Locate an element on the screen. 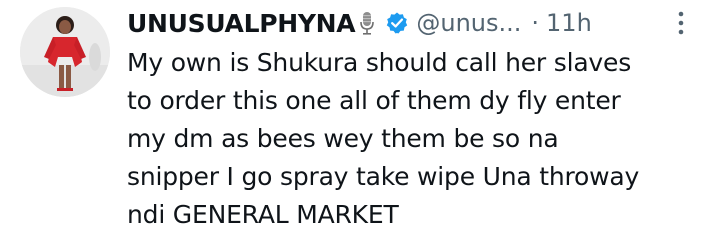 This screenshot has height=240, width=720. microphone-icon is located at coordinates (367, 23).